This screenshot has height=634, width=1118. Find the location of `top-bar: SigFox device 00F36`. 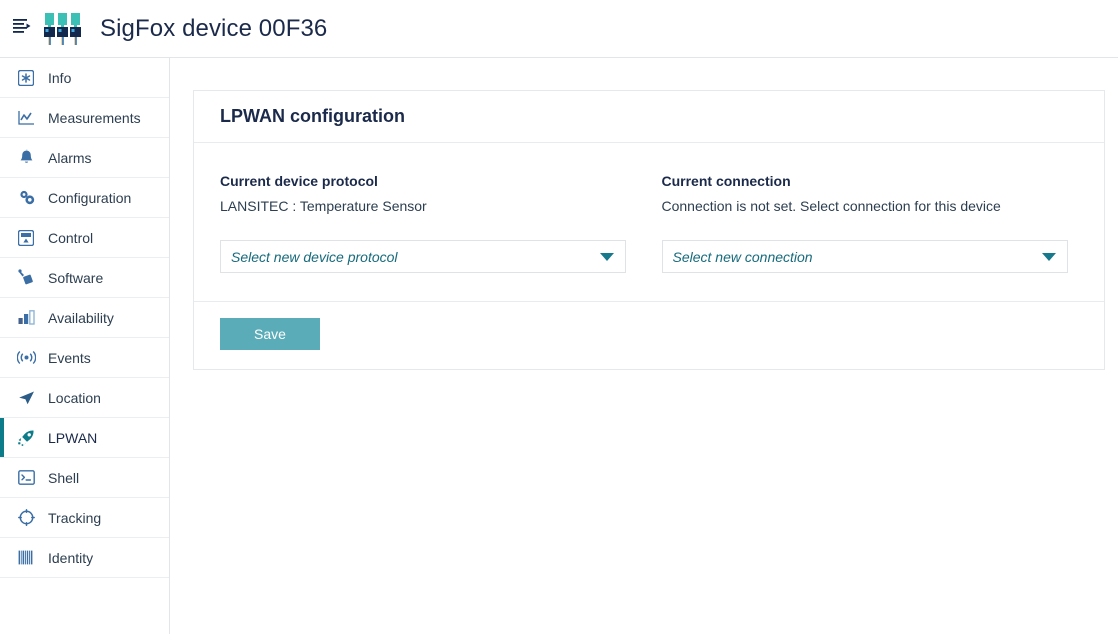

top-bar: SigFox device 00F36 is located at coordinates (559, 29).